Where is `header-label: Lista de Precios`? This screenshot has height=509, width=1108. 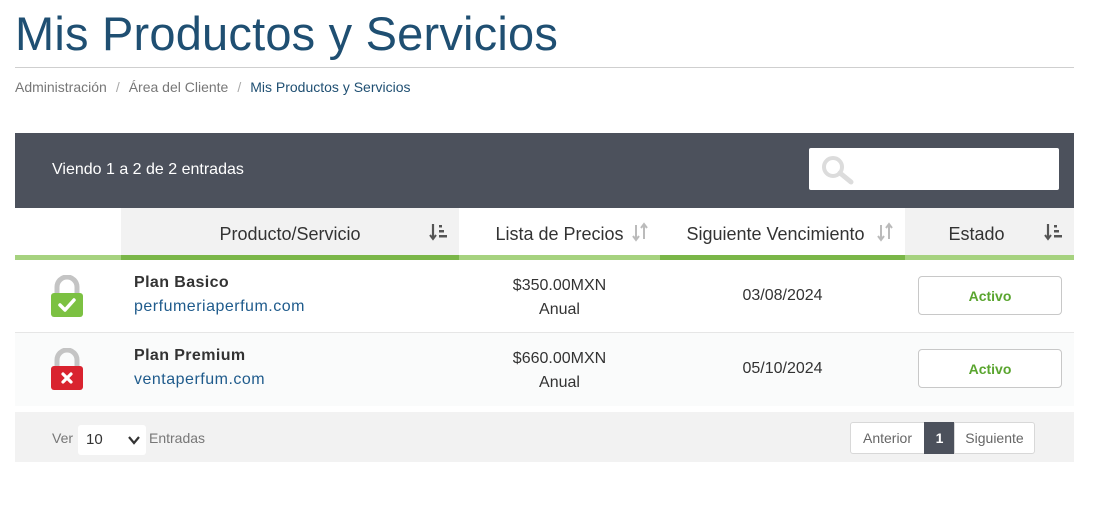
header-label: Lista de Precios is located at coordinates (559, 233).